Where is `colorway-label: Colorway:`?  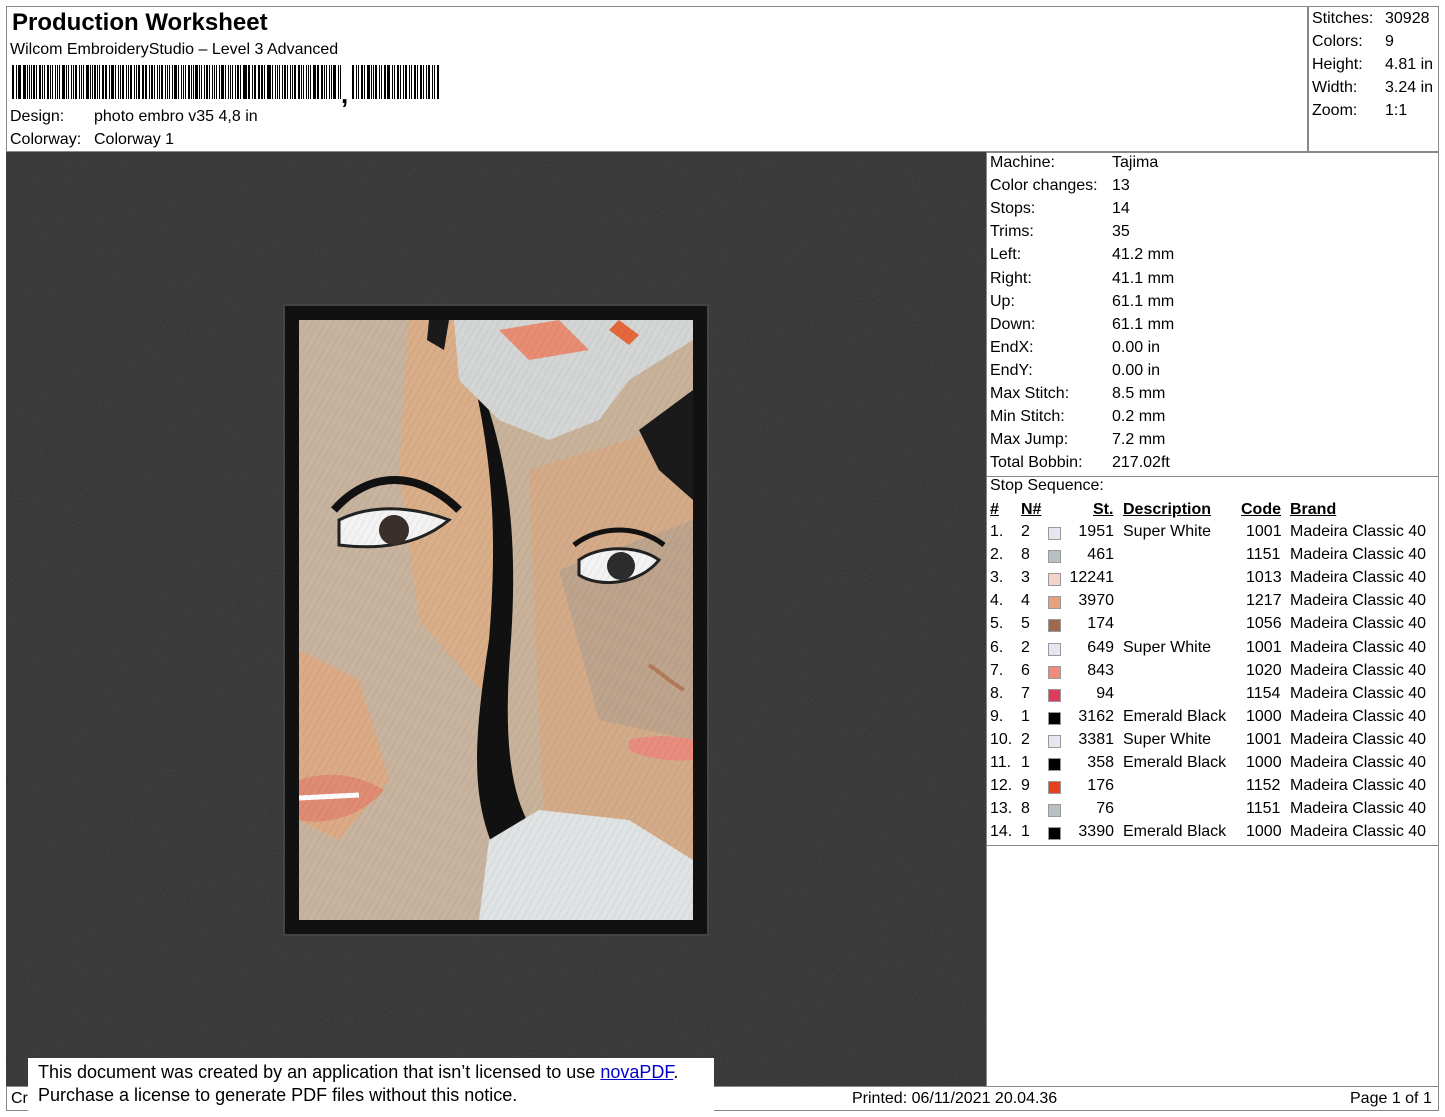 colorway-label: Colorway: is located at coordinates (46, 139).